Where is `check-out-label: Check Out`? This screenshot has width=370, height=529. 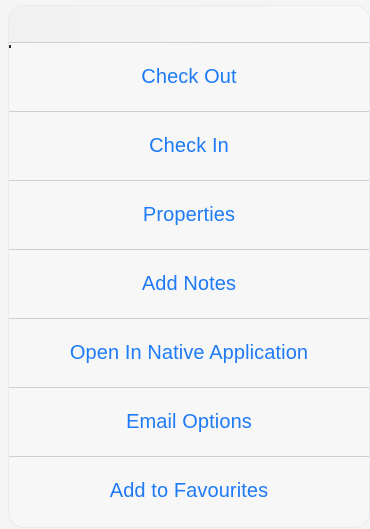
check-out-label: Check Out is located at coordinates (189, 76).